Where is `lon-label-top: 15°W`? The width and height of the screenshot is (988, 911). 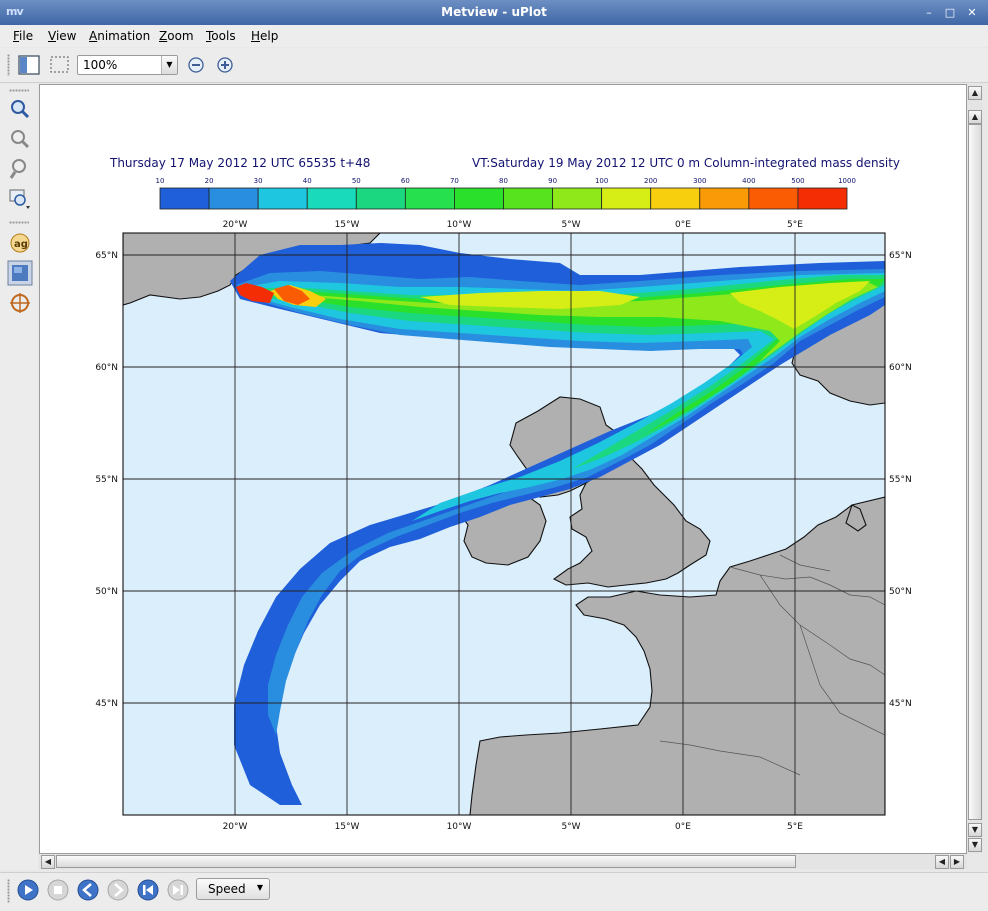 lon-label-top: 15°W is located at coordinates (347, 225).